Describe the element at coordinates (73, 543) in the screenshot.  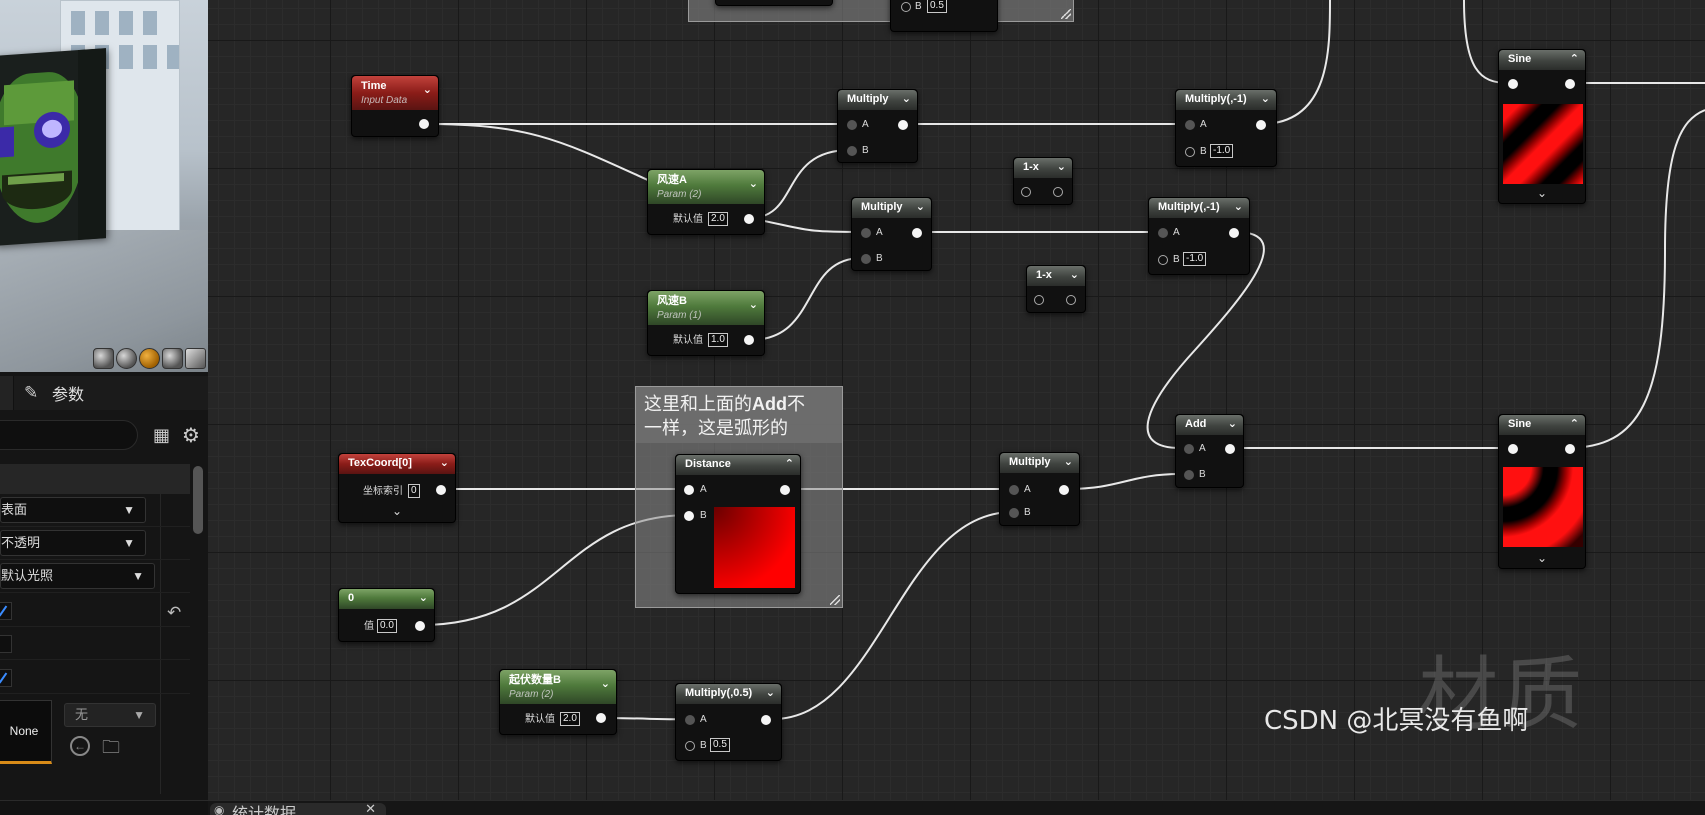
I see `blend-mode-combo: 不透明 ▼` at that location.